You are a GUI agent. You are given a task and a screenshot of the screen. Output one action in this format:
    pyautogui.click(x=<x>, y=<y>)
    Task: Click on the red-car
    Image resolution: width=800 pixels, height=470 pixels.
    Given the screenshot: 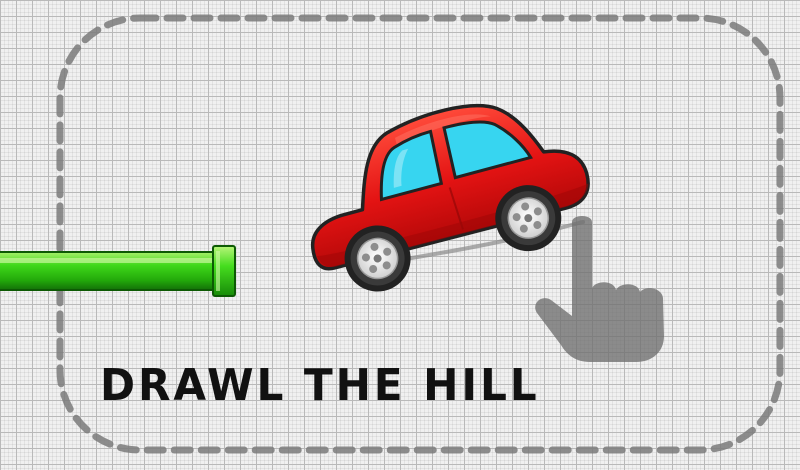 What is the action you would take?
    pyautogui.click(x=450, y=198)
    